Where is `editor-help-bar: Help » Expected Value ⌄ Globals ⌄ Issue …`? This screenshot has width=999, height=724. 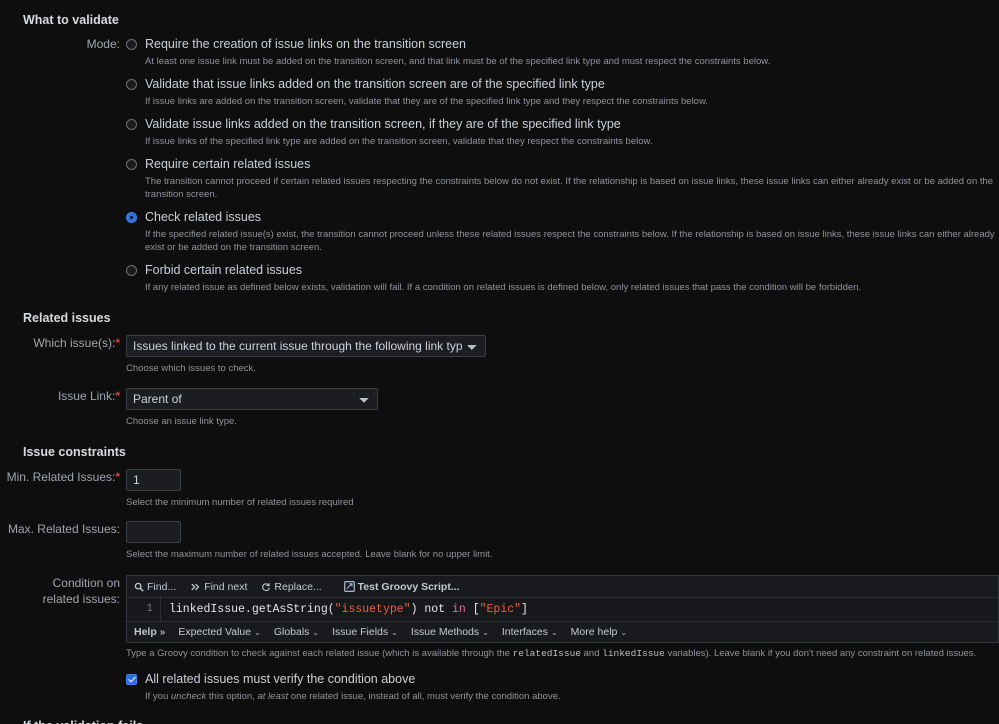
editor-help-bar: Help » Expected Value ⌄ Globals ⌄ Issue … is located at coordinates (562, 631).